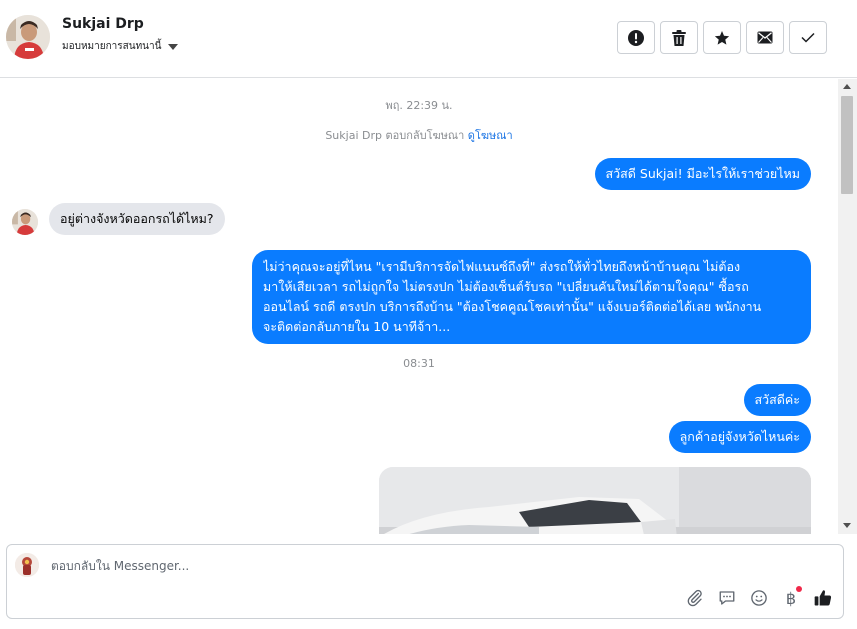 The height and width of the screenshot is (629, 857). I want to click on thread-scrollbar, so click(847, 306).